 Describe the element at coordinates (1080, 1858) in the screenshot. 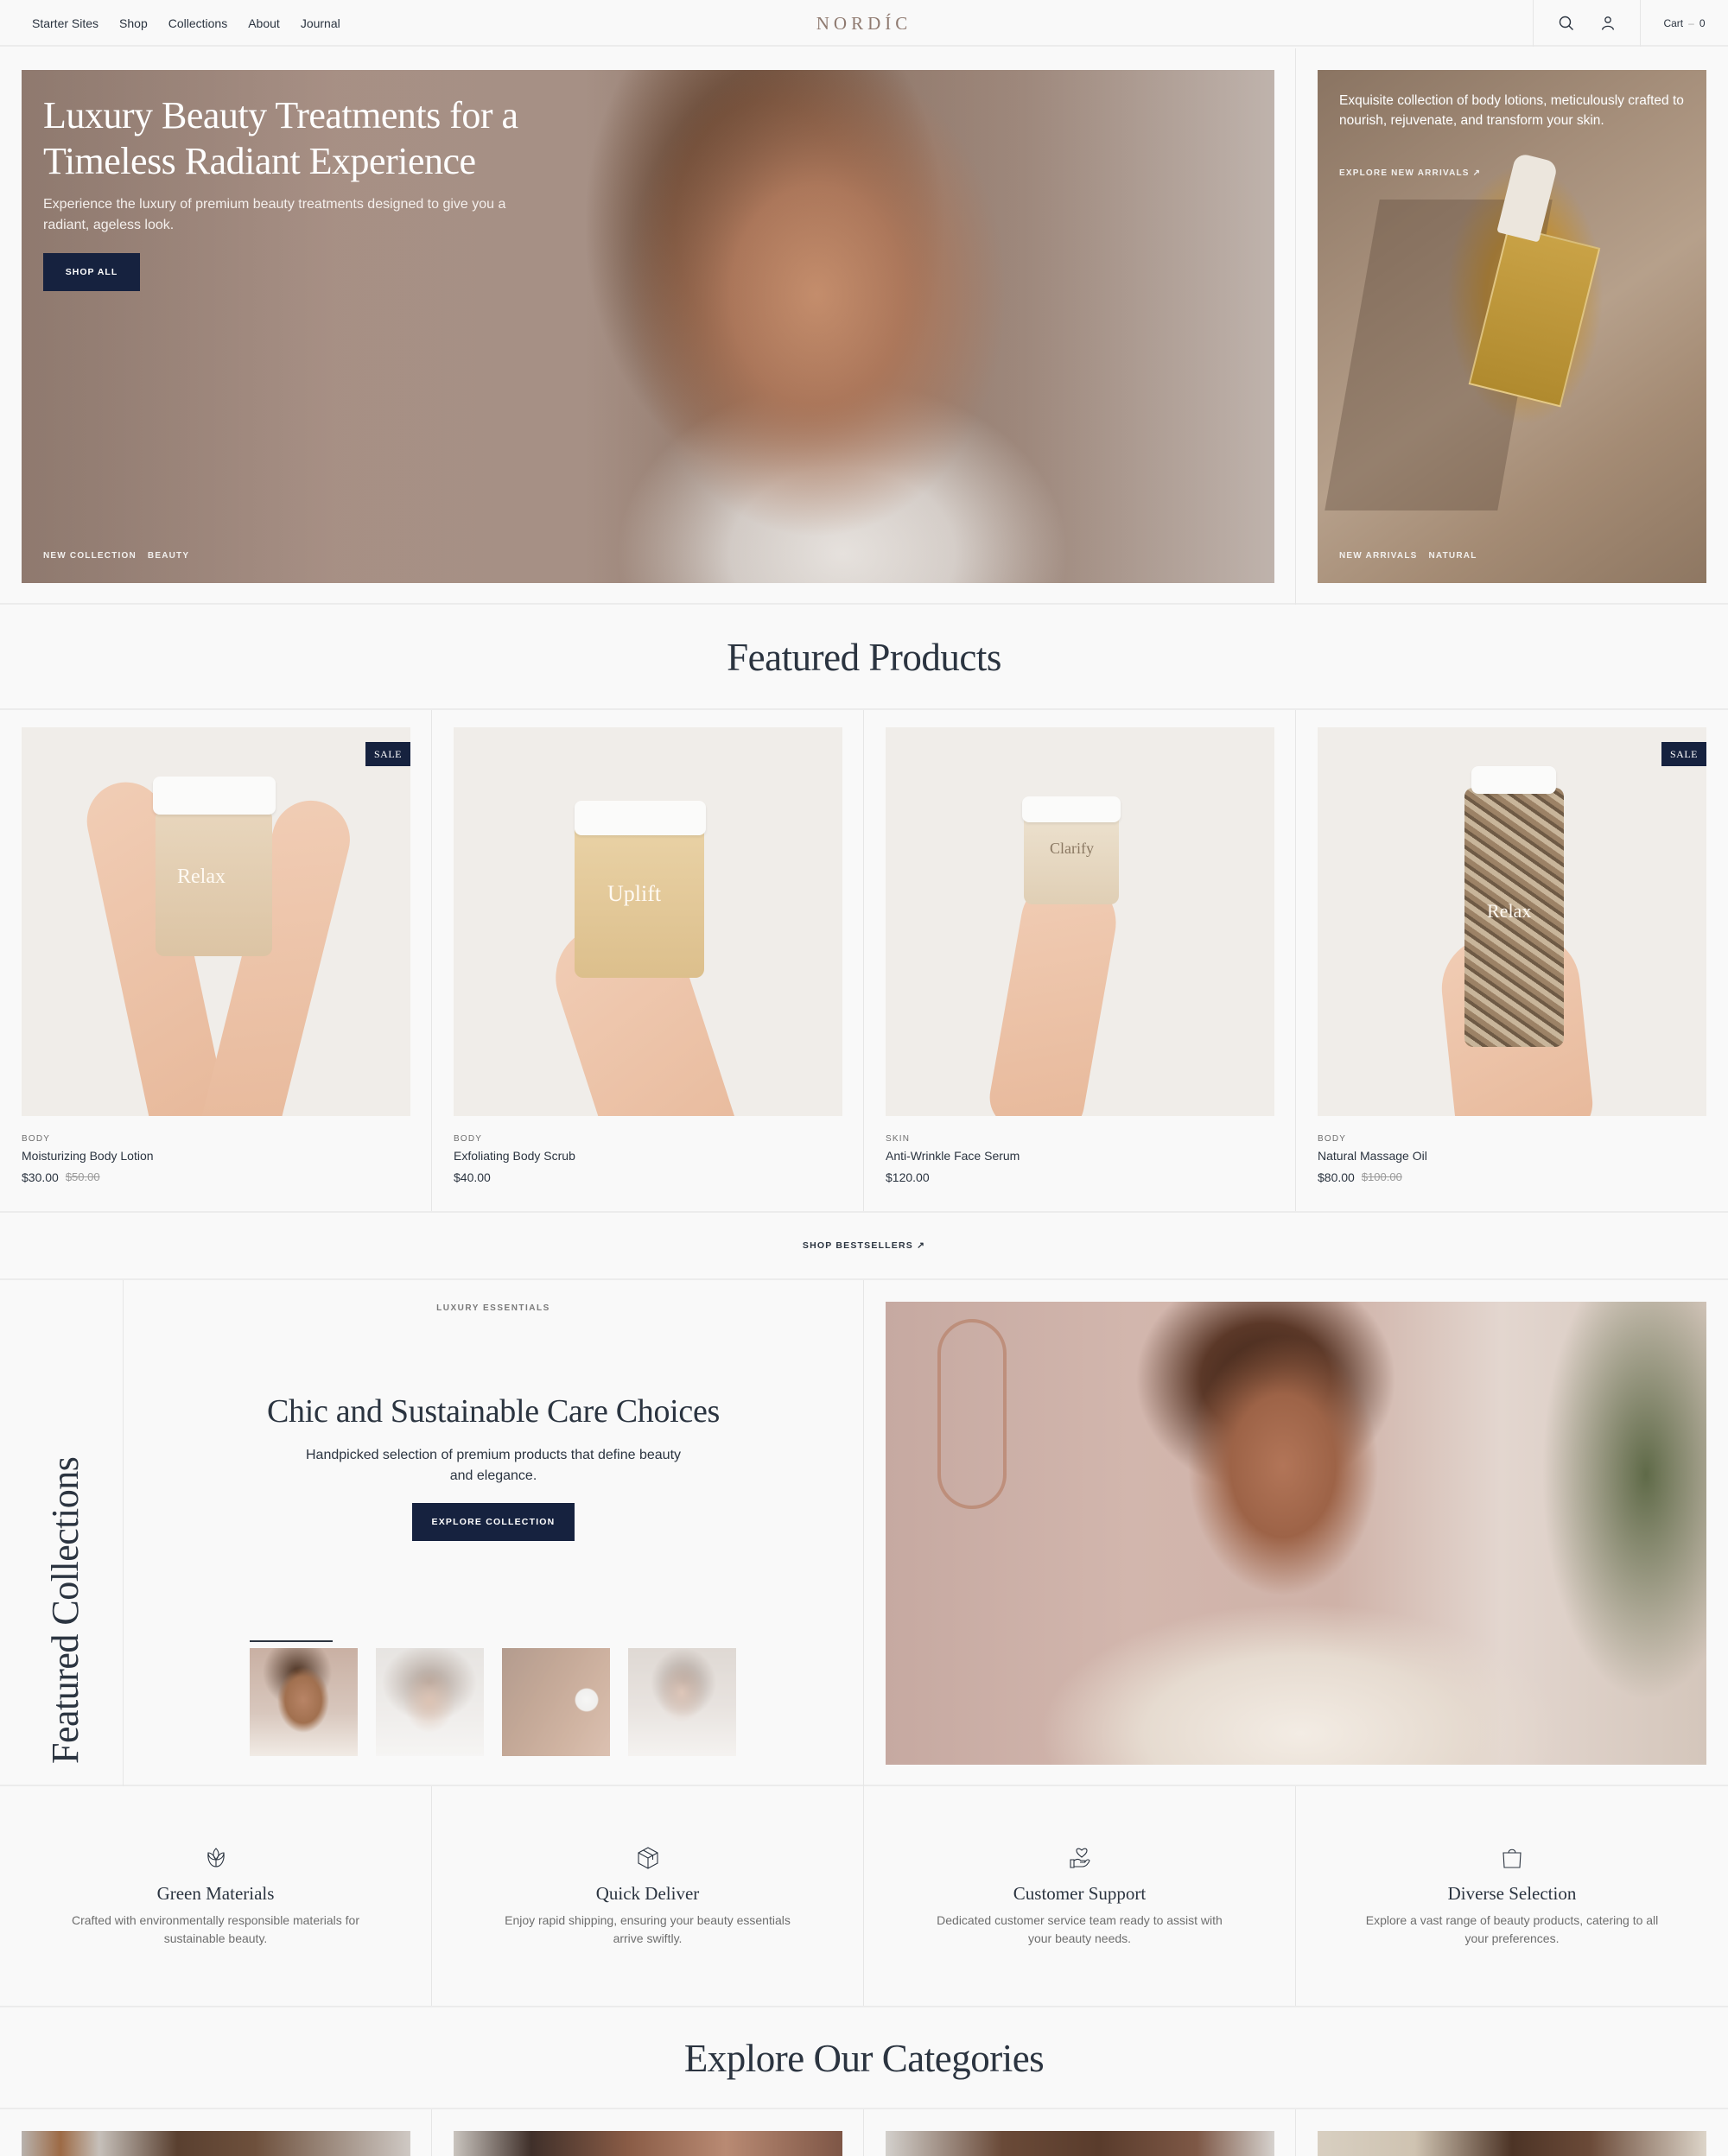

I see `heart-hand-icon` at that location.